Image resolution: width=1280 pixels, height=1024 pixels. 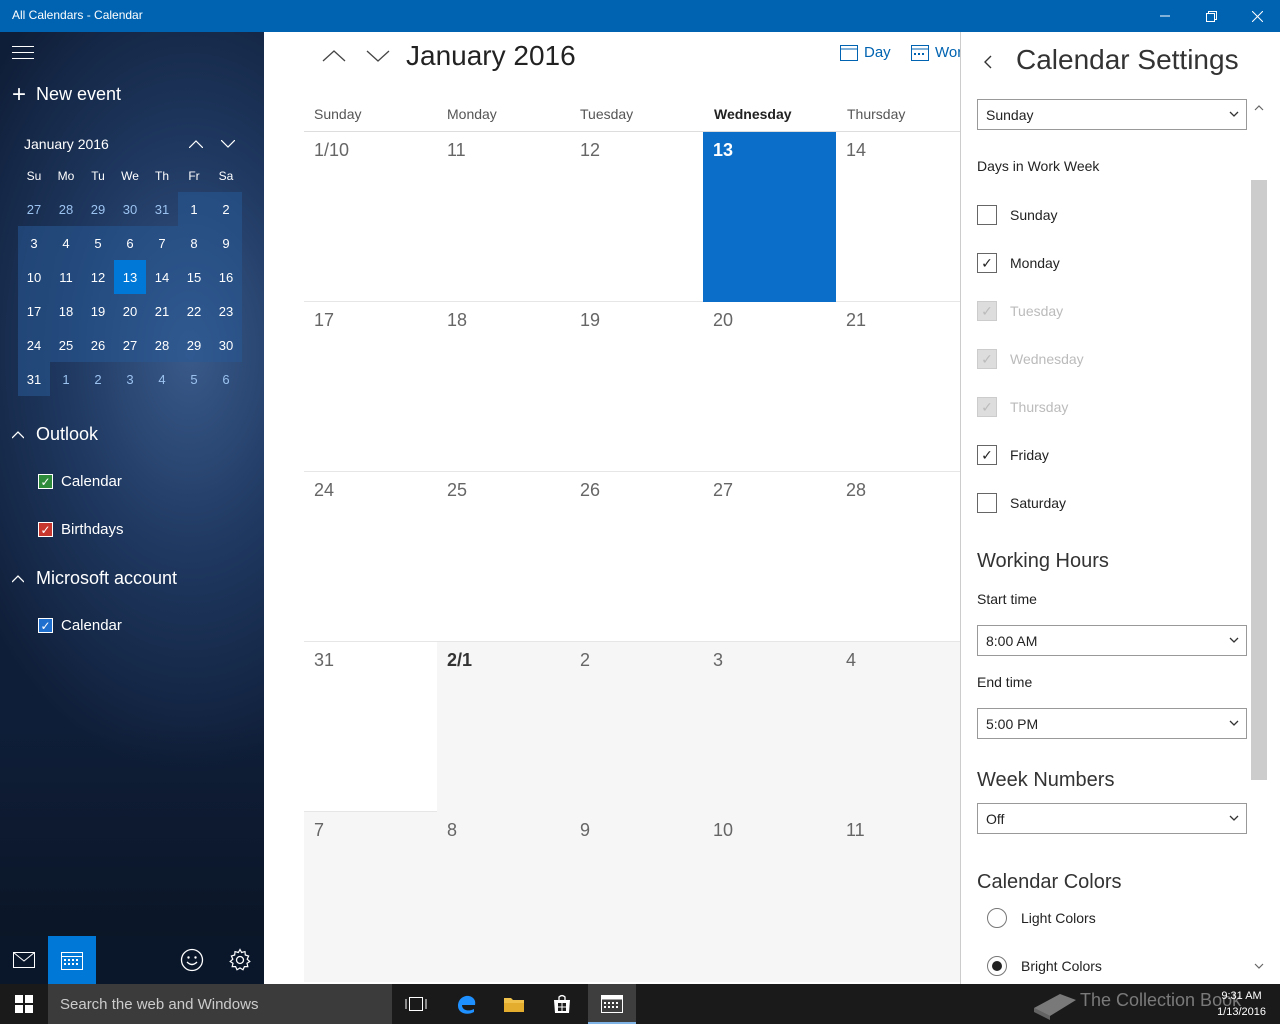 What do you see at coordinates (334, 56) in the screenshot?
I see `prev-month-button` at bounding box center [334, 56].